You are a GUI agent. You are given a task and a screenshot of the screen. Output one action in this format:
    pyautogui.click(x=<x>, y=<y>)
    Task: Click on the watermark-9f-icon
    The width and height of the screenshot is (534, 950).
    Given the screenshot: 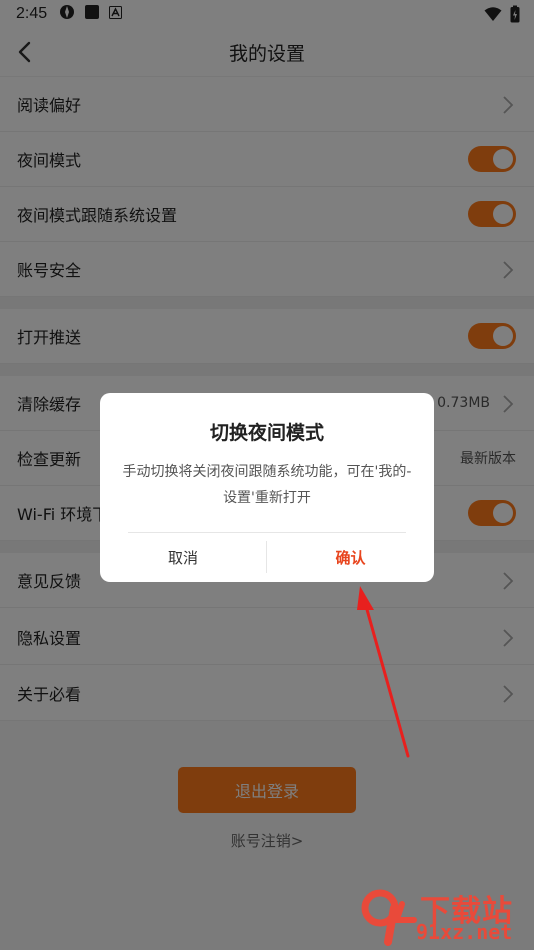 What is the action you would take?
    pyautogui.click(x=389, y=917)
    